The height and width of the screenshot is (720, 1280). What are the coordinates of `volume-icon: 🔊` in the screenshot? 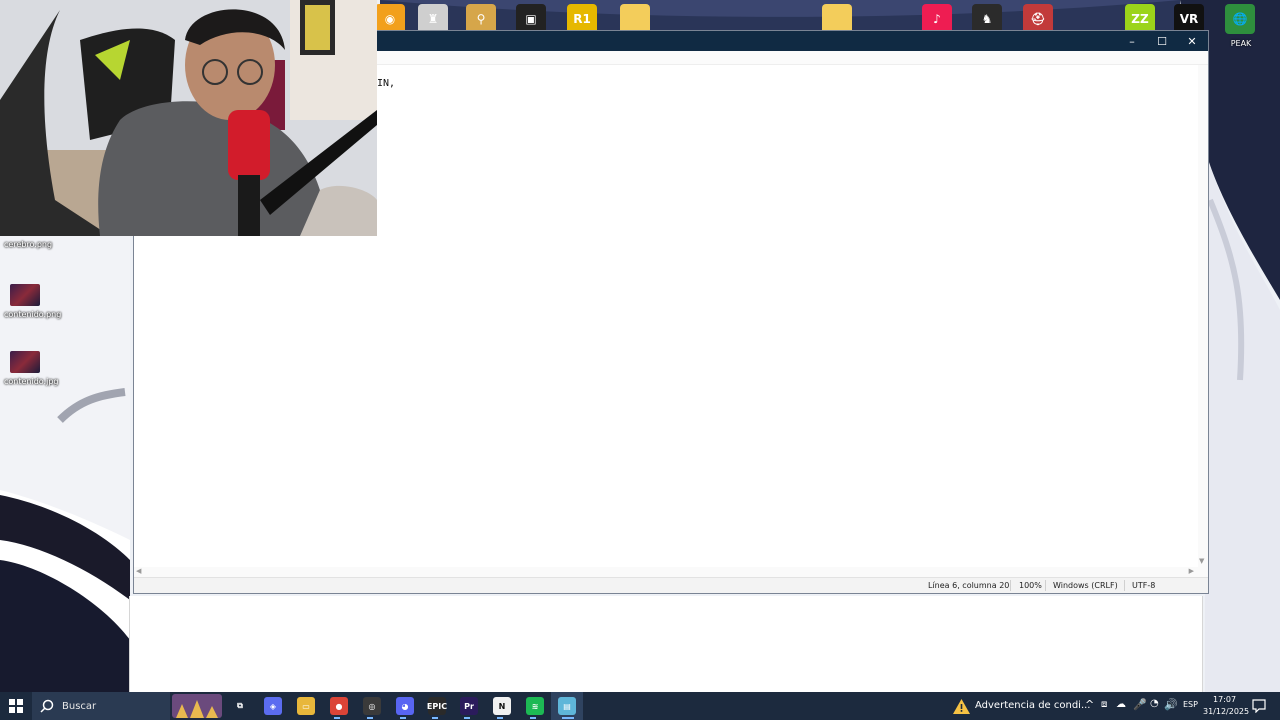 It's located at (1171, 704).